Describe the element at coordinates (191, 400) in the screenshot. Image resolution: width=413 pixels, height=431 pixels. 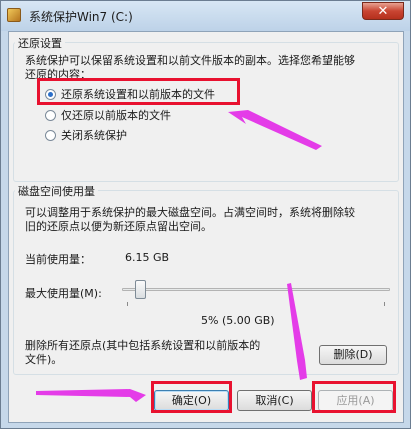
I see `ok-button: 确定(O)` at that location.